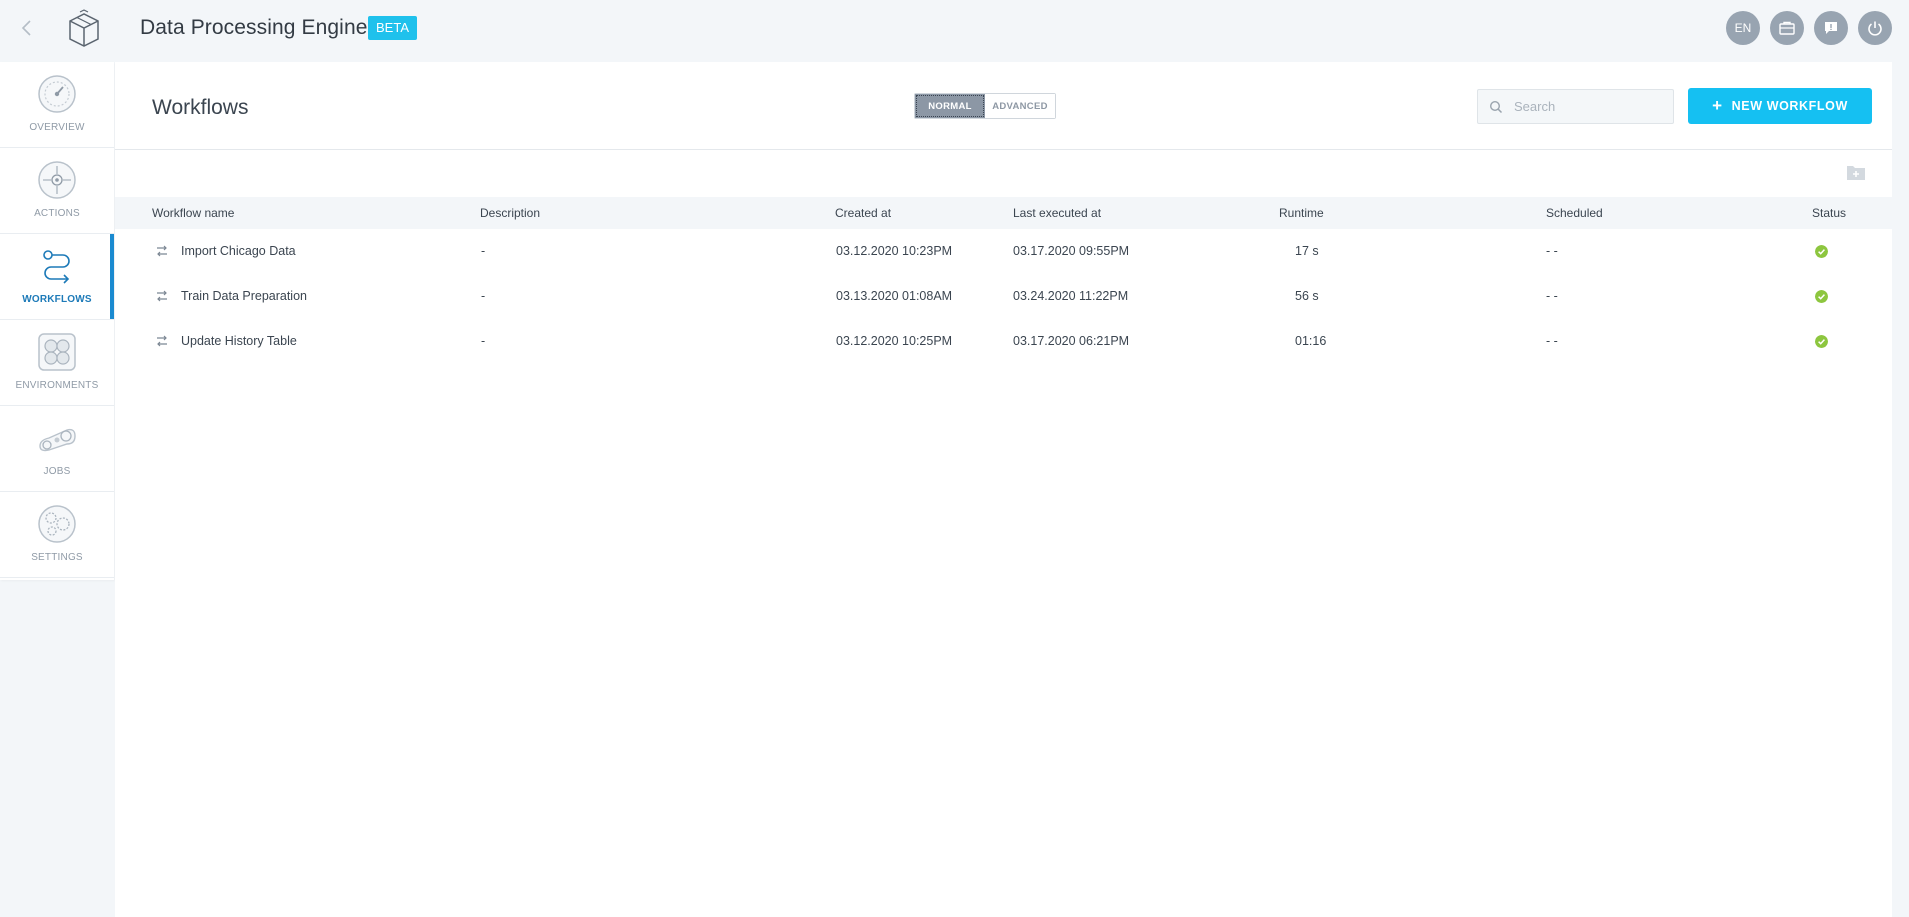  I want to click on chat-alert-icon, so click(1831, 28).